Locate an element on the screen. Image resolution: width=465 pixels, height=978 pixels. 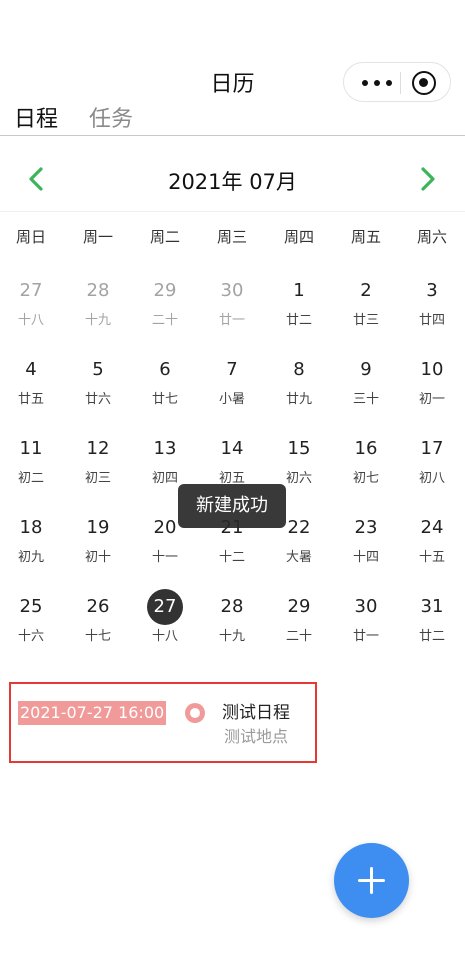
day-number: 12 is located at coordinates (98, 449).